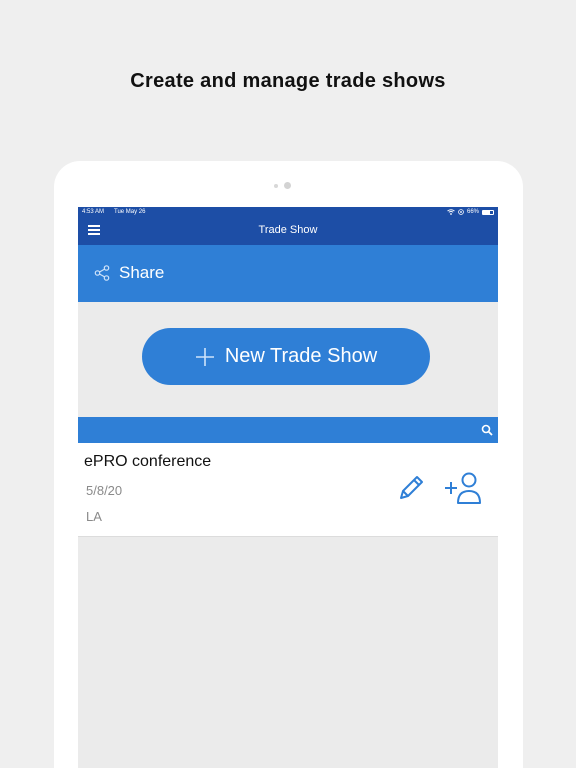 The width and height of the screenshot is (576, 768). I want to click on trade-show-name: ePRO conference, so click(148, 461).